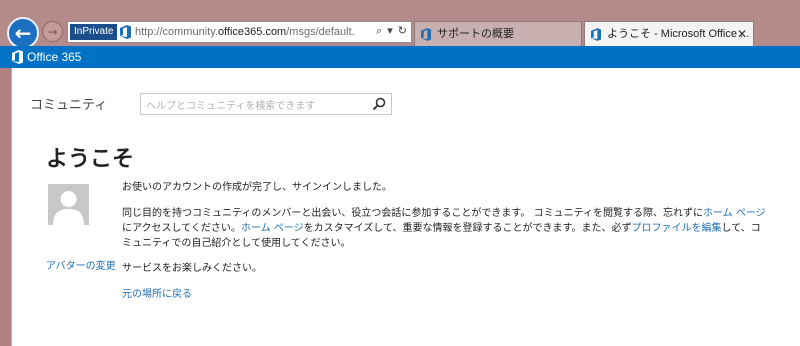 The height and width of the screenshot is (346, 800). I want to click on office365-suite-bar: Office 365, so click(400, 57).